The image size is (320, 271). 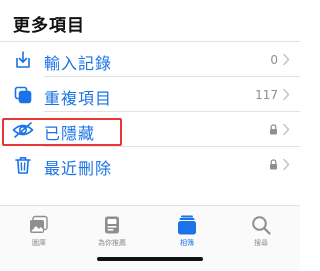 I want to click on row-imports: 輸入記錄 0, so click(x=150, y=59).